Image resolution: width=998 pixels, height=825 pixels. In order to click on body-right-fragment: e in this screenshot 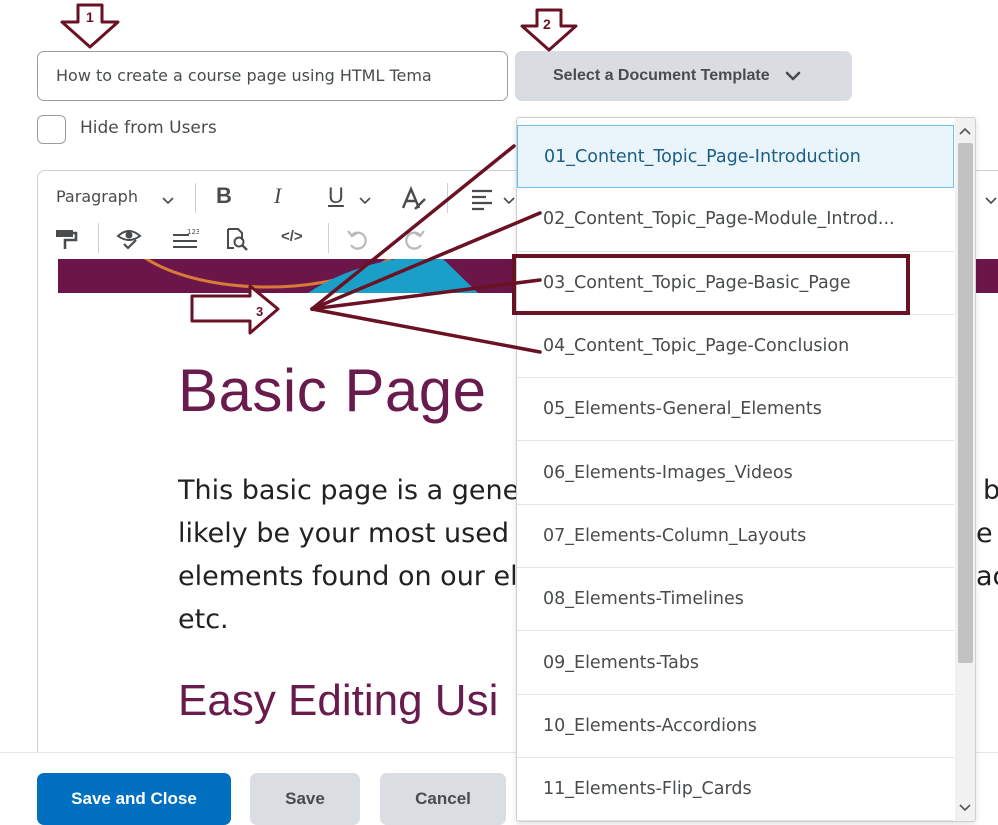, I will do `click(984, 533)`.